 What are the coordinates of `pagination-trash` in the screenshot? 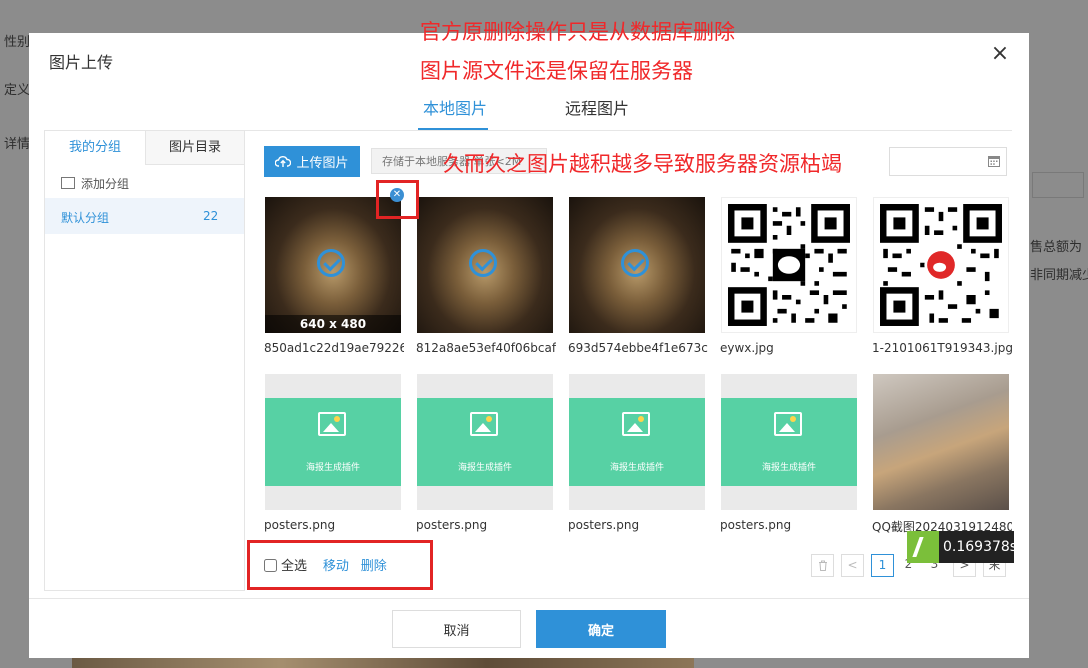 It's located at (822, 565).